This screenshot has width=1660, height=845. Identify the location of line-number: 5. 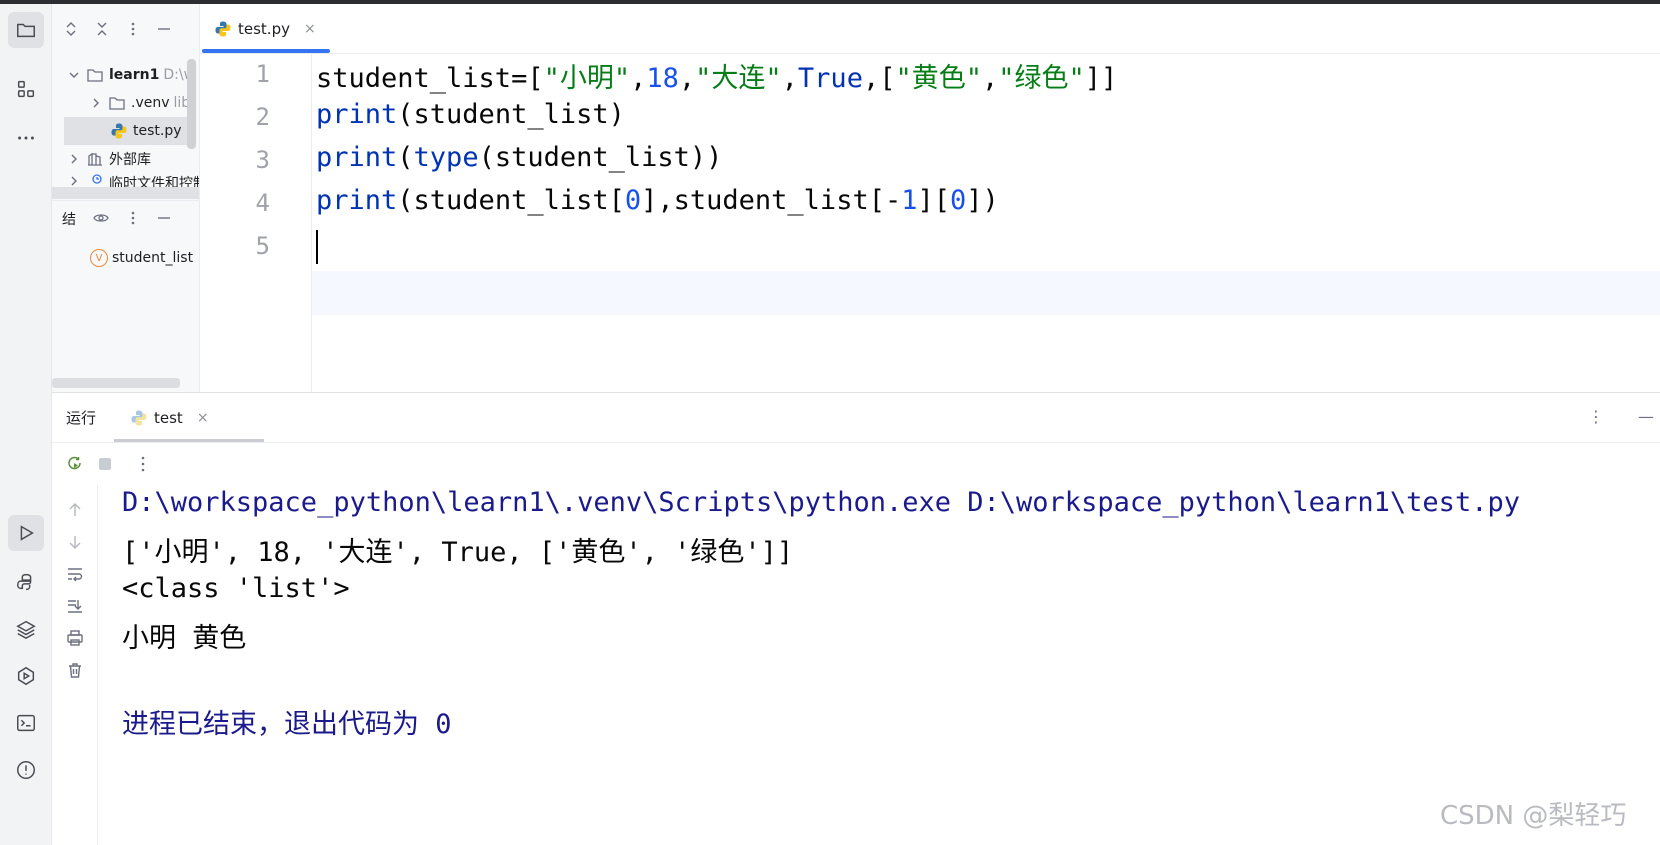
(262, 246).